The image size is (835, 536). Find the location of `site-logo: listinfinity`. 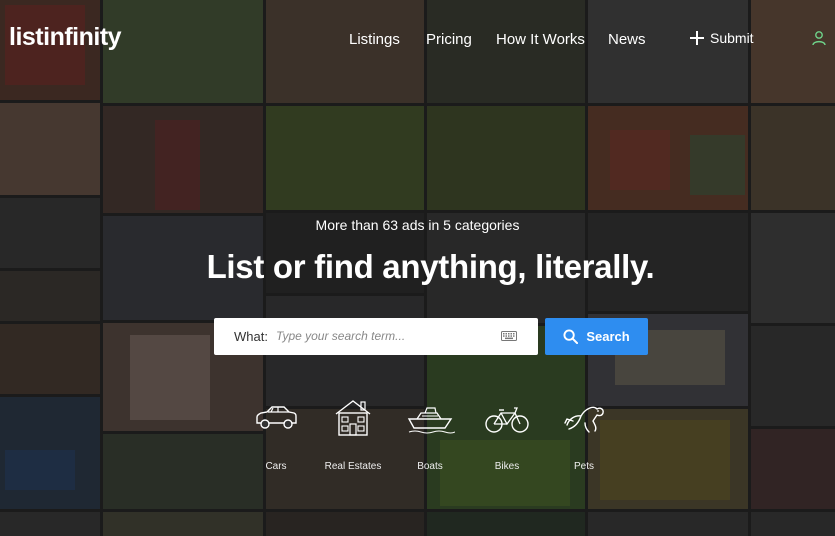

site-logo: listinfinity is located at coordinates (65, 37).